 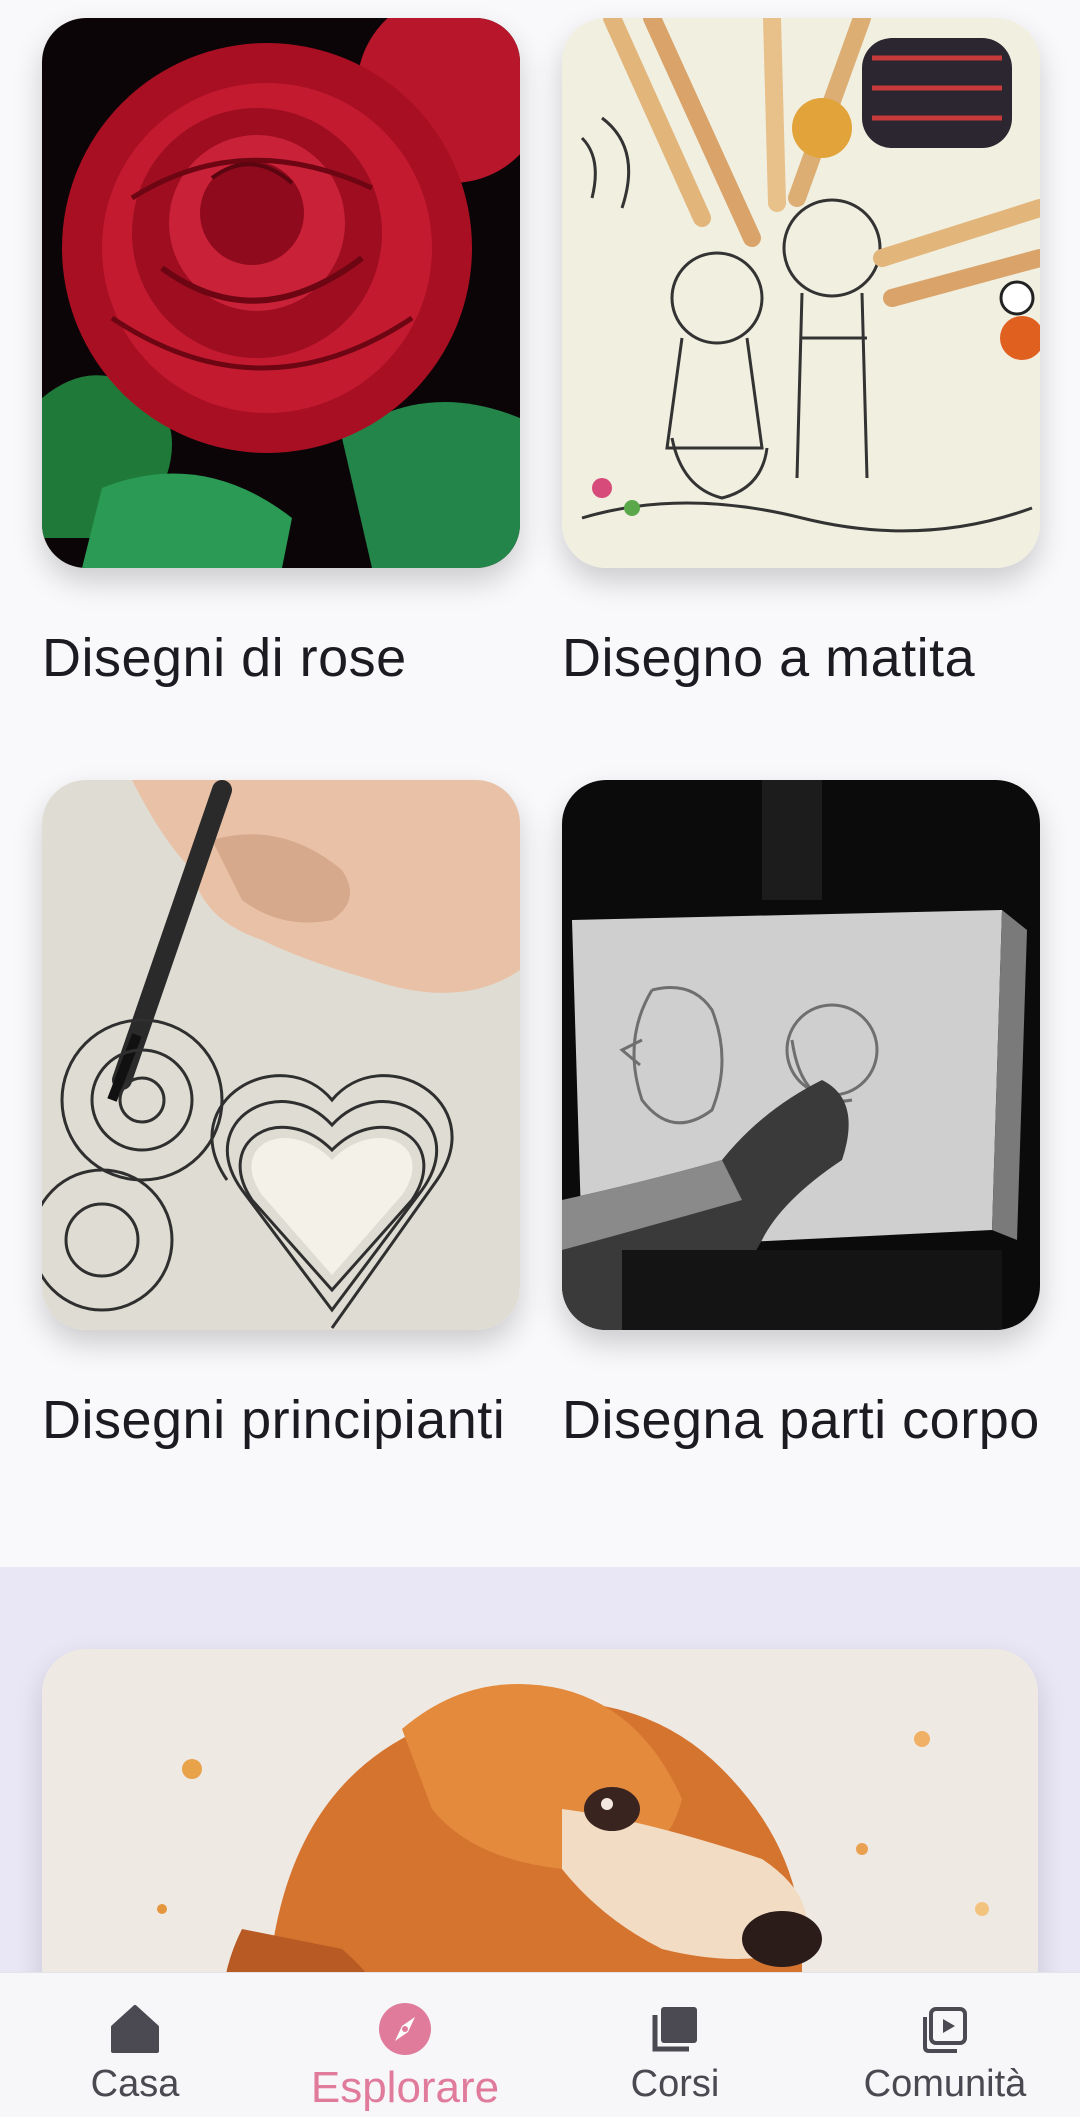 I want to click on category-card-body-parts: Disegna parti corpo, so click(x=801, y=1118).